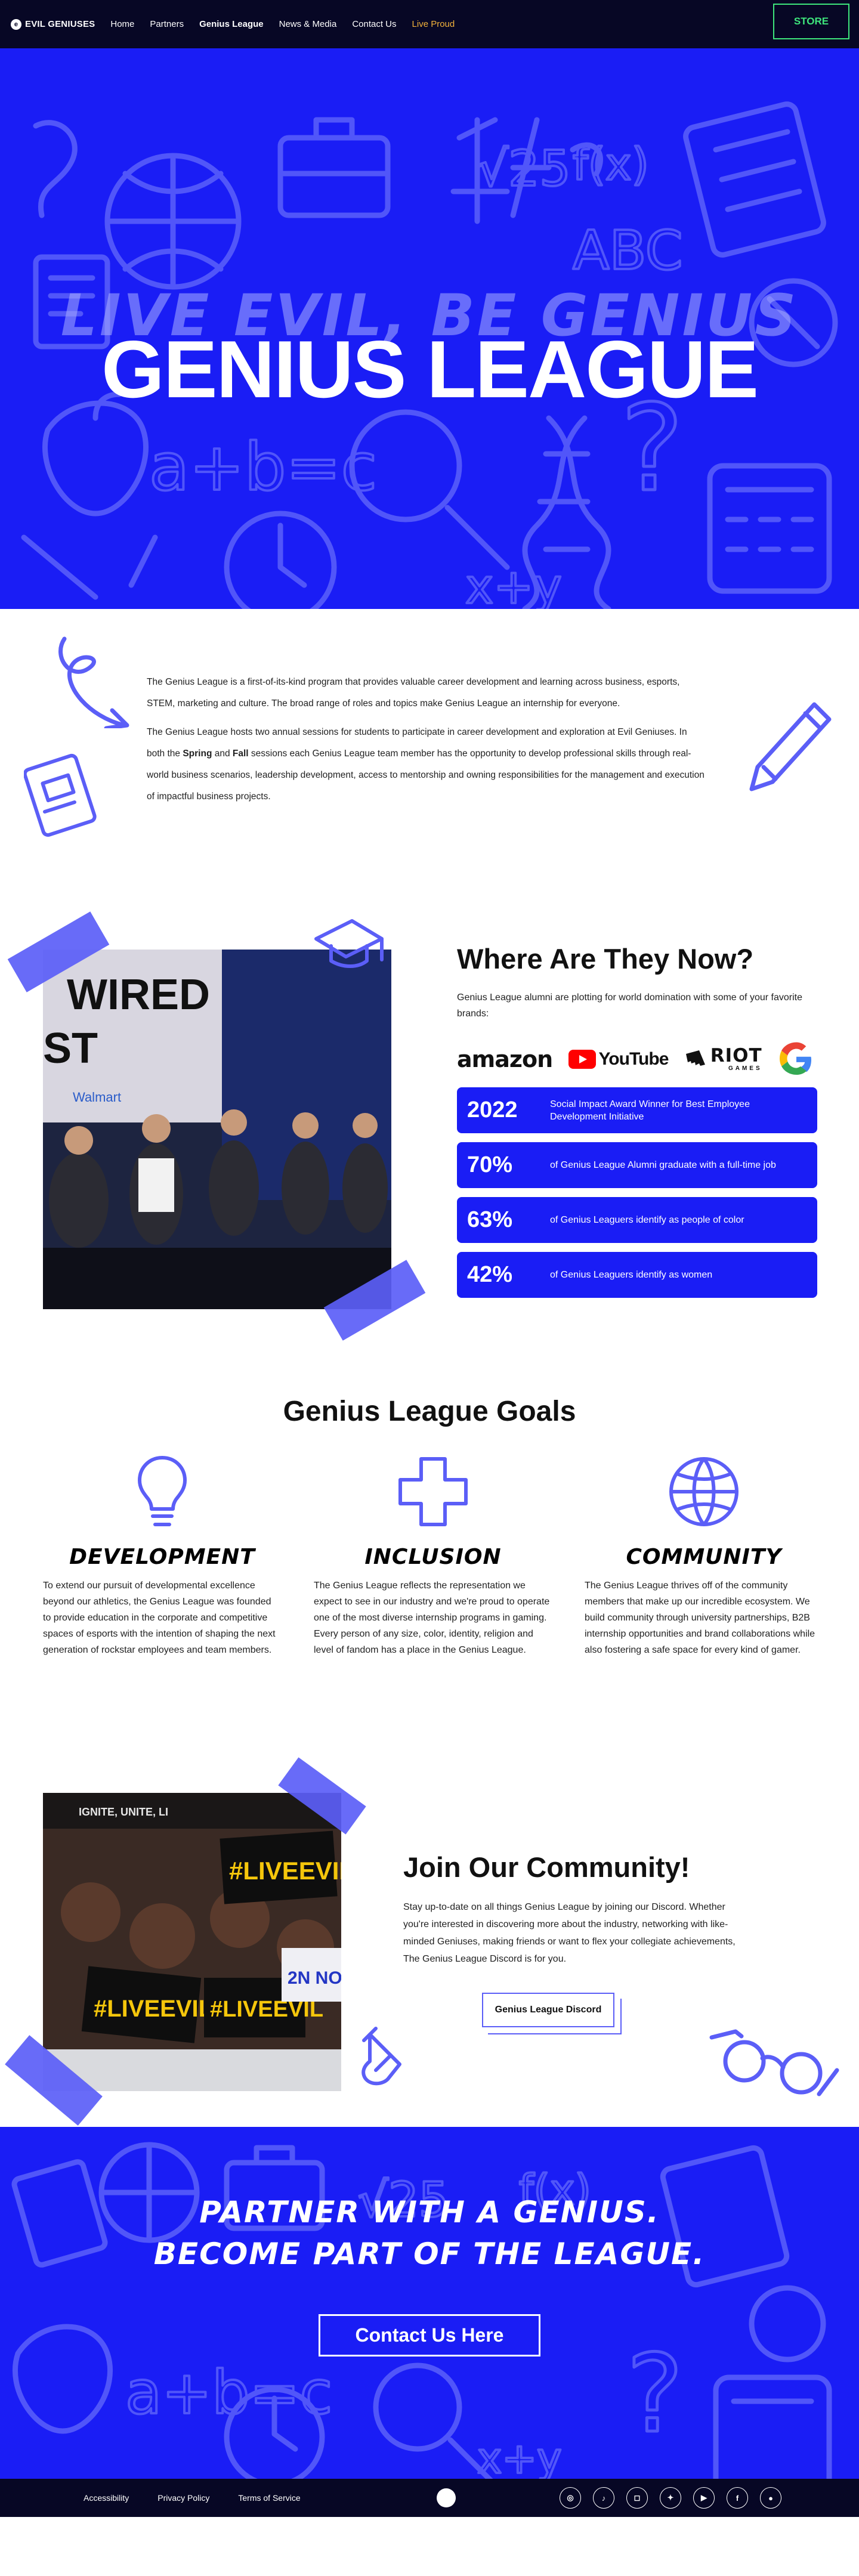 This screenshot has width=859, height=2576. What do you see at coordinates (628, 250) in the screenshot?
I see `svg-text: ABC` at bounding box center [628, 250].